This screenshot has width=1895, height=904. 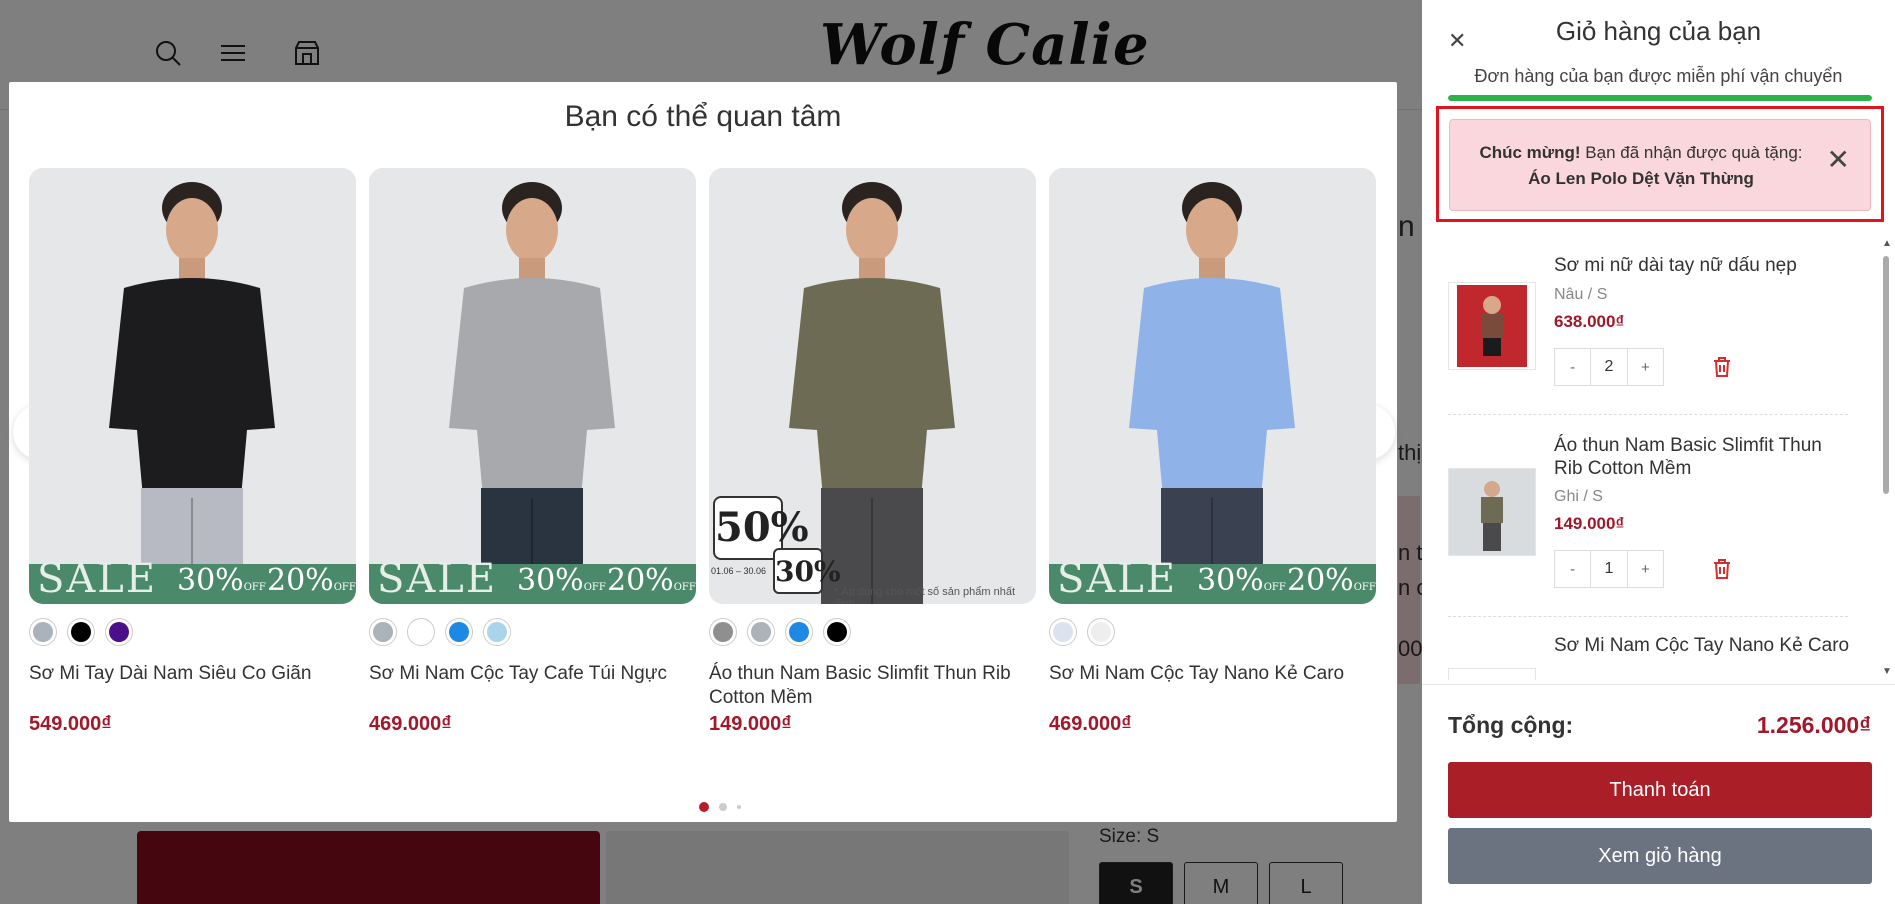 I want to click on quantity-value: 2, so click(x=1609, y=367).